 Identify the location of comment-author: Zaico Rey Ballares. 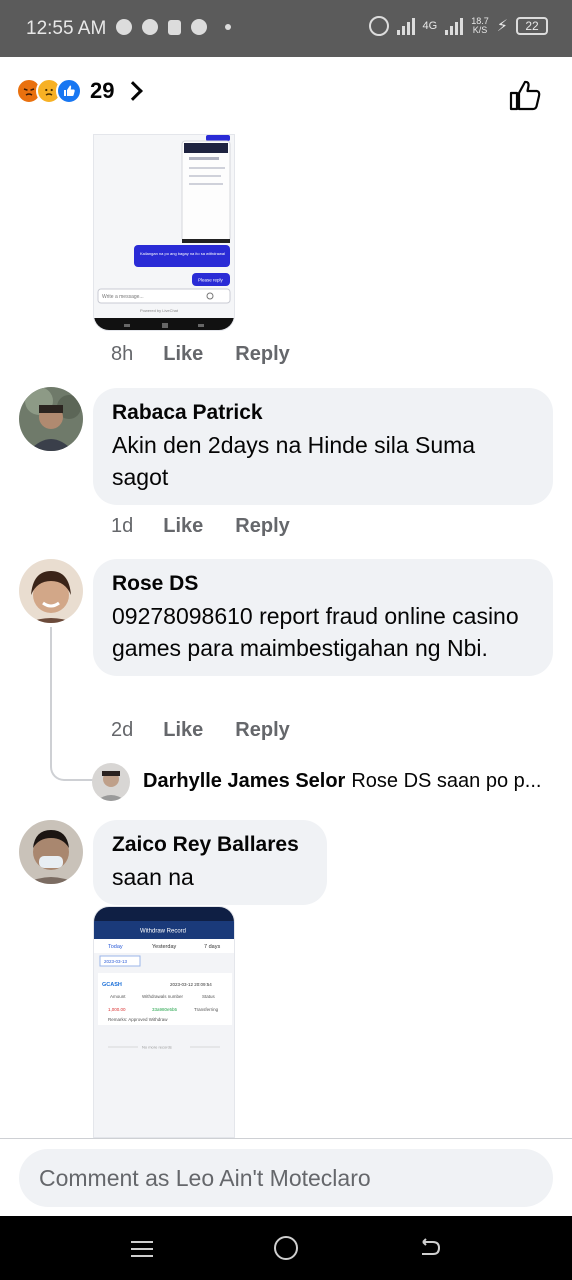
(210, 845).